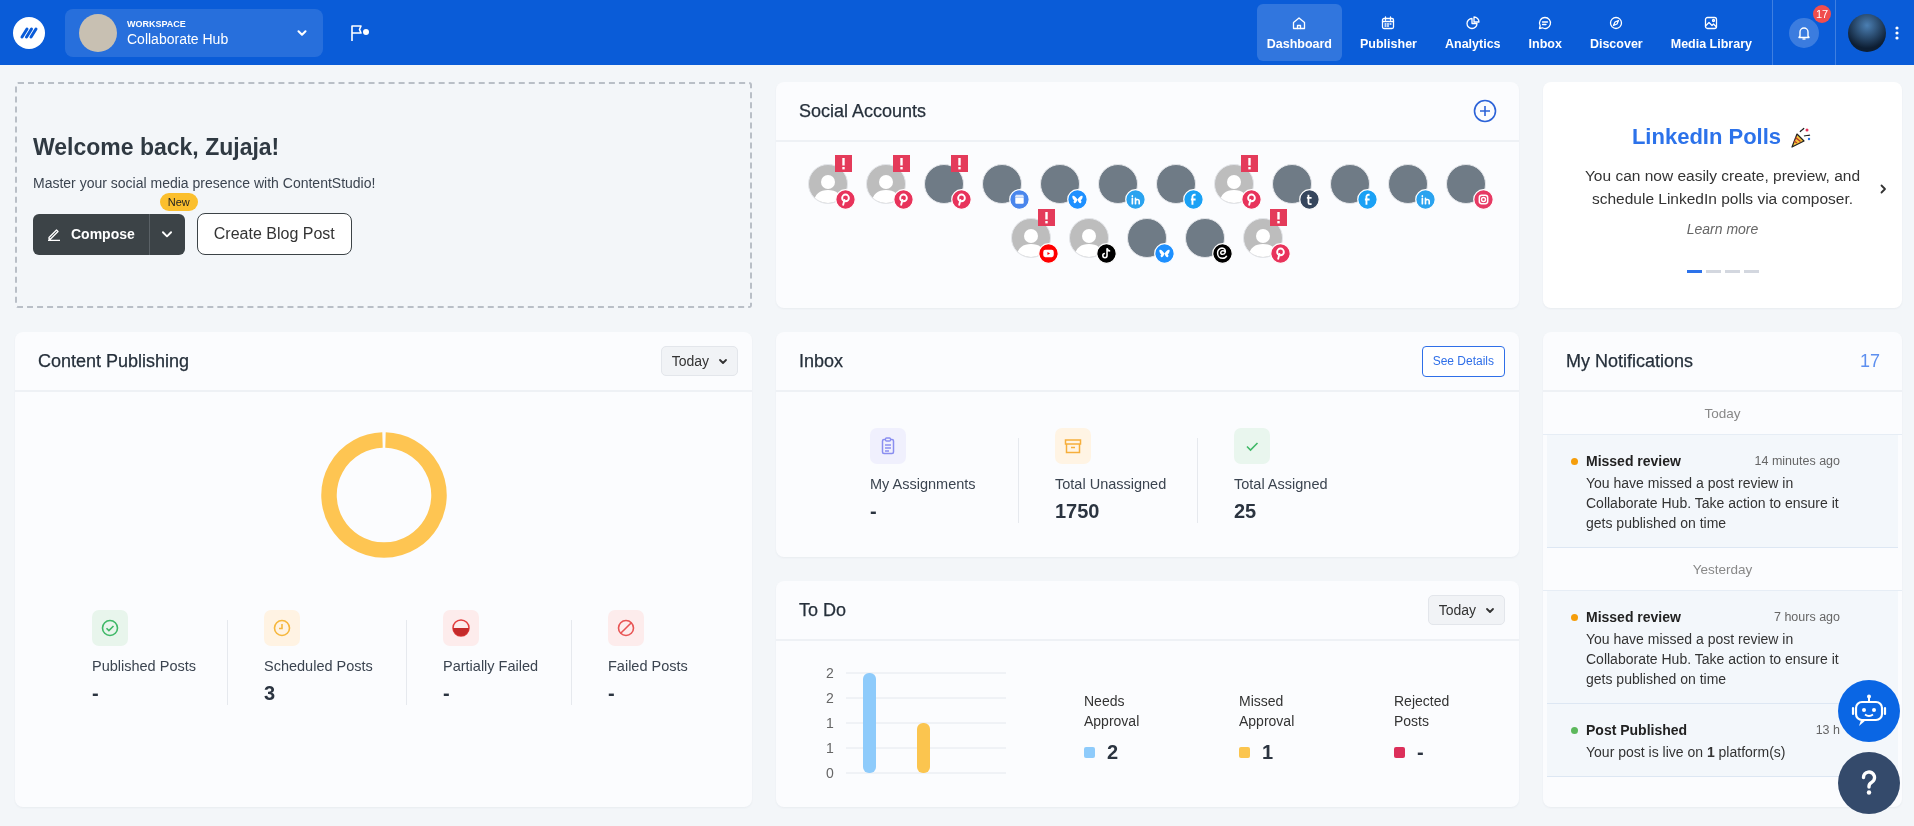 This screenshot has width=1914, height=826. I want to click on image-icon, so click(1711, 22).